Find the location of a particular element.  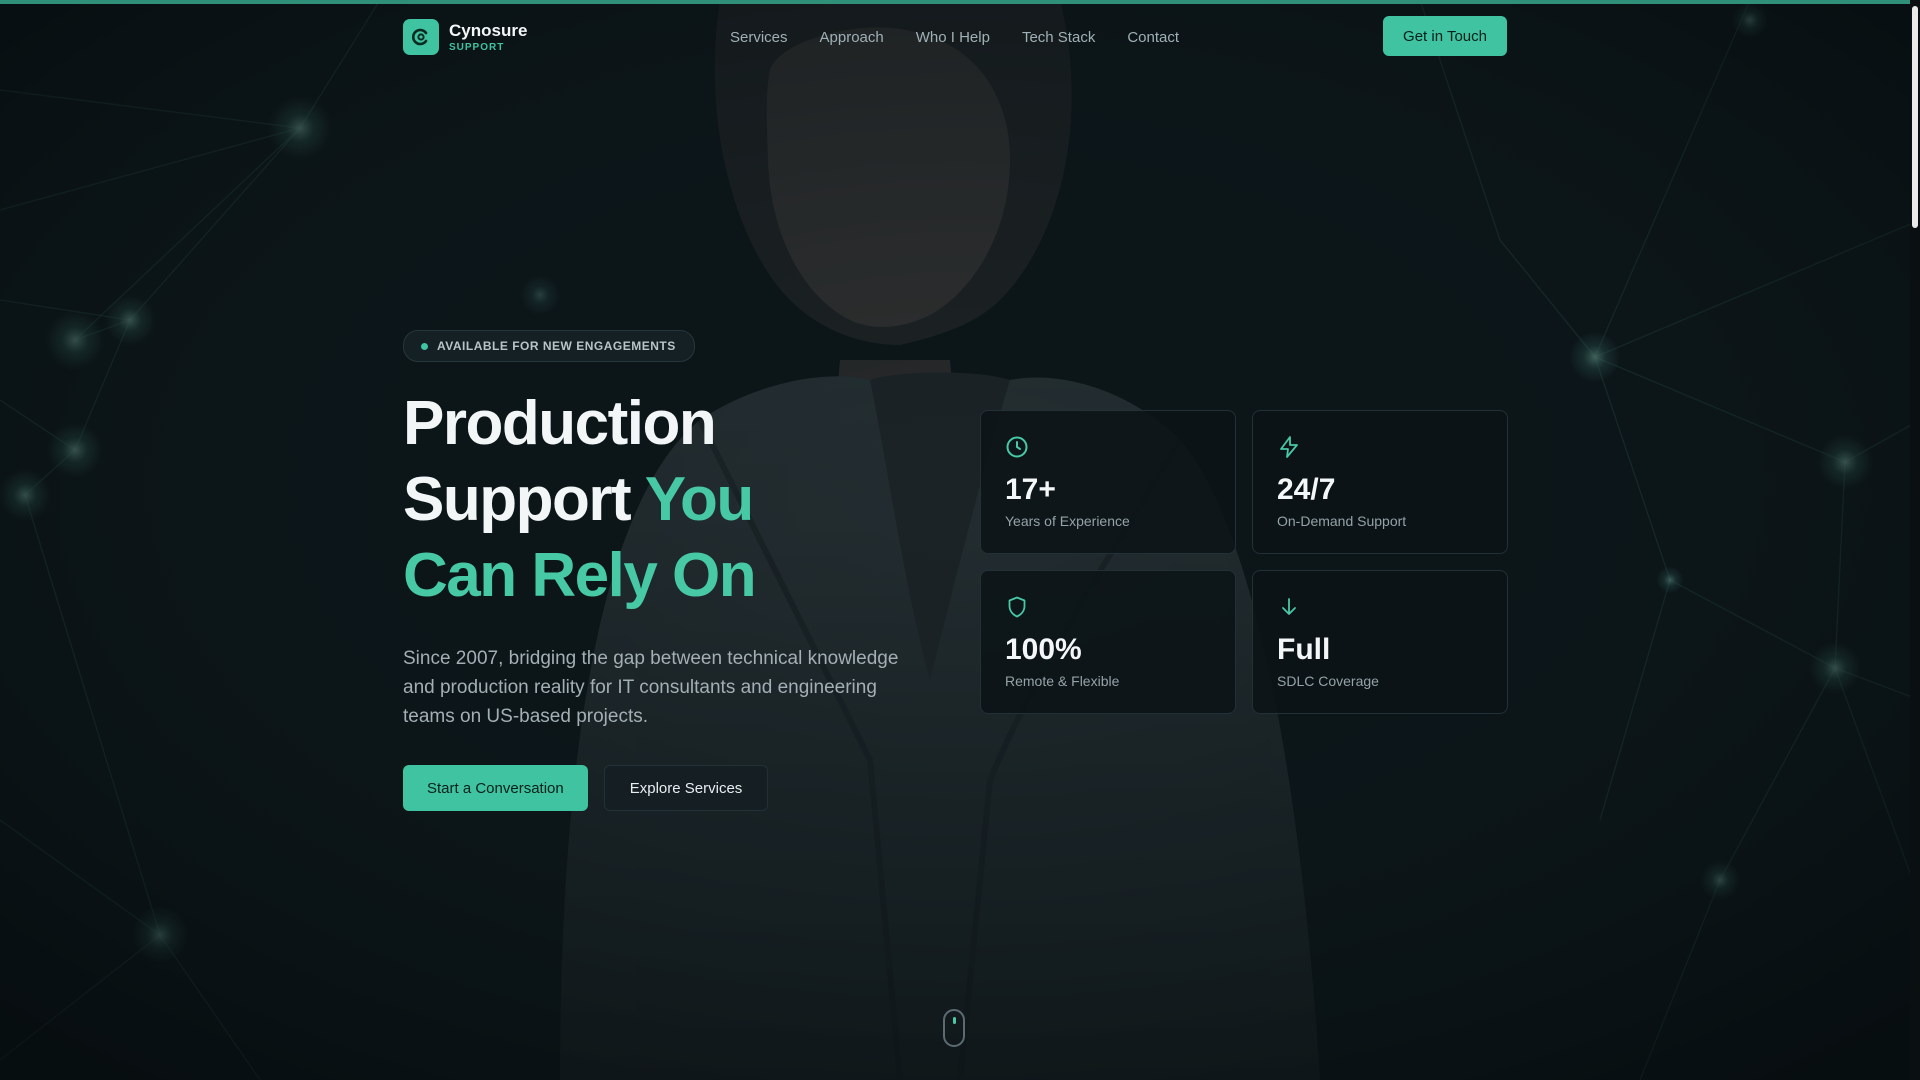

page-scrollbar is located at coordinates (1915, 540).